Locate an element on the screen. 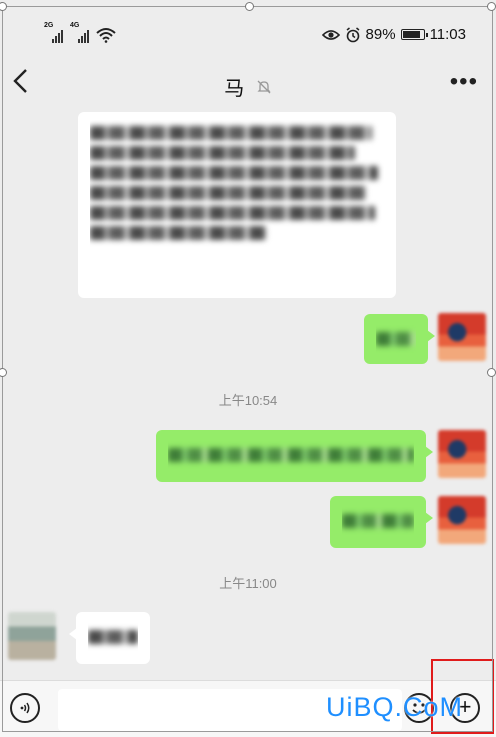  clock: 11:03 is located at coordinates (447, 34).